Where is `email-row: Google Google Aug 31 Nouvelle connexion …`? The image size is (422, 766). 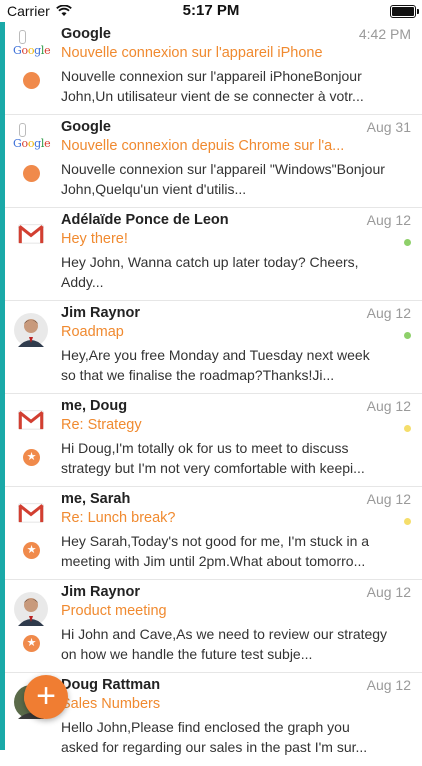
email-row: Google Google Aug 31 Nouvelle connexion … is located at coordinates (213, 161).